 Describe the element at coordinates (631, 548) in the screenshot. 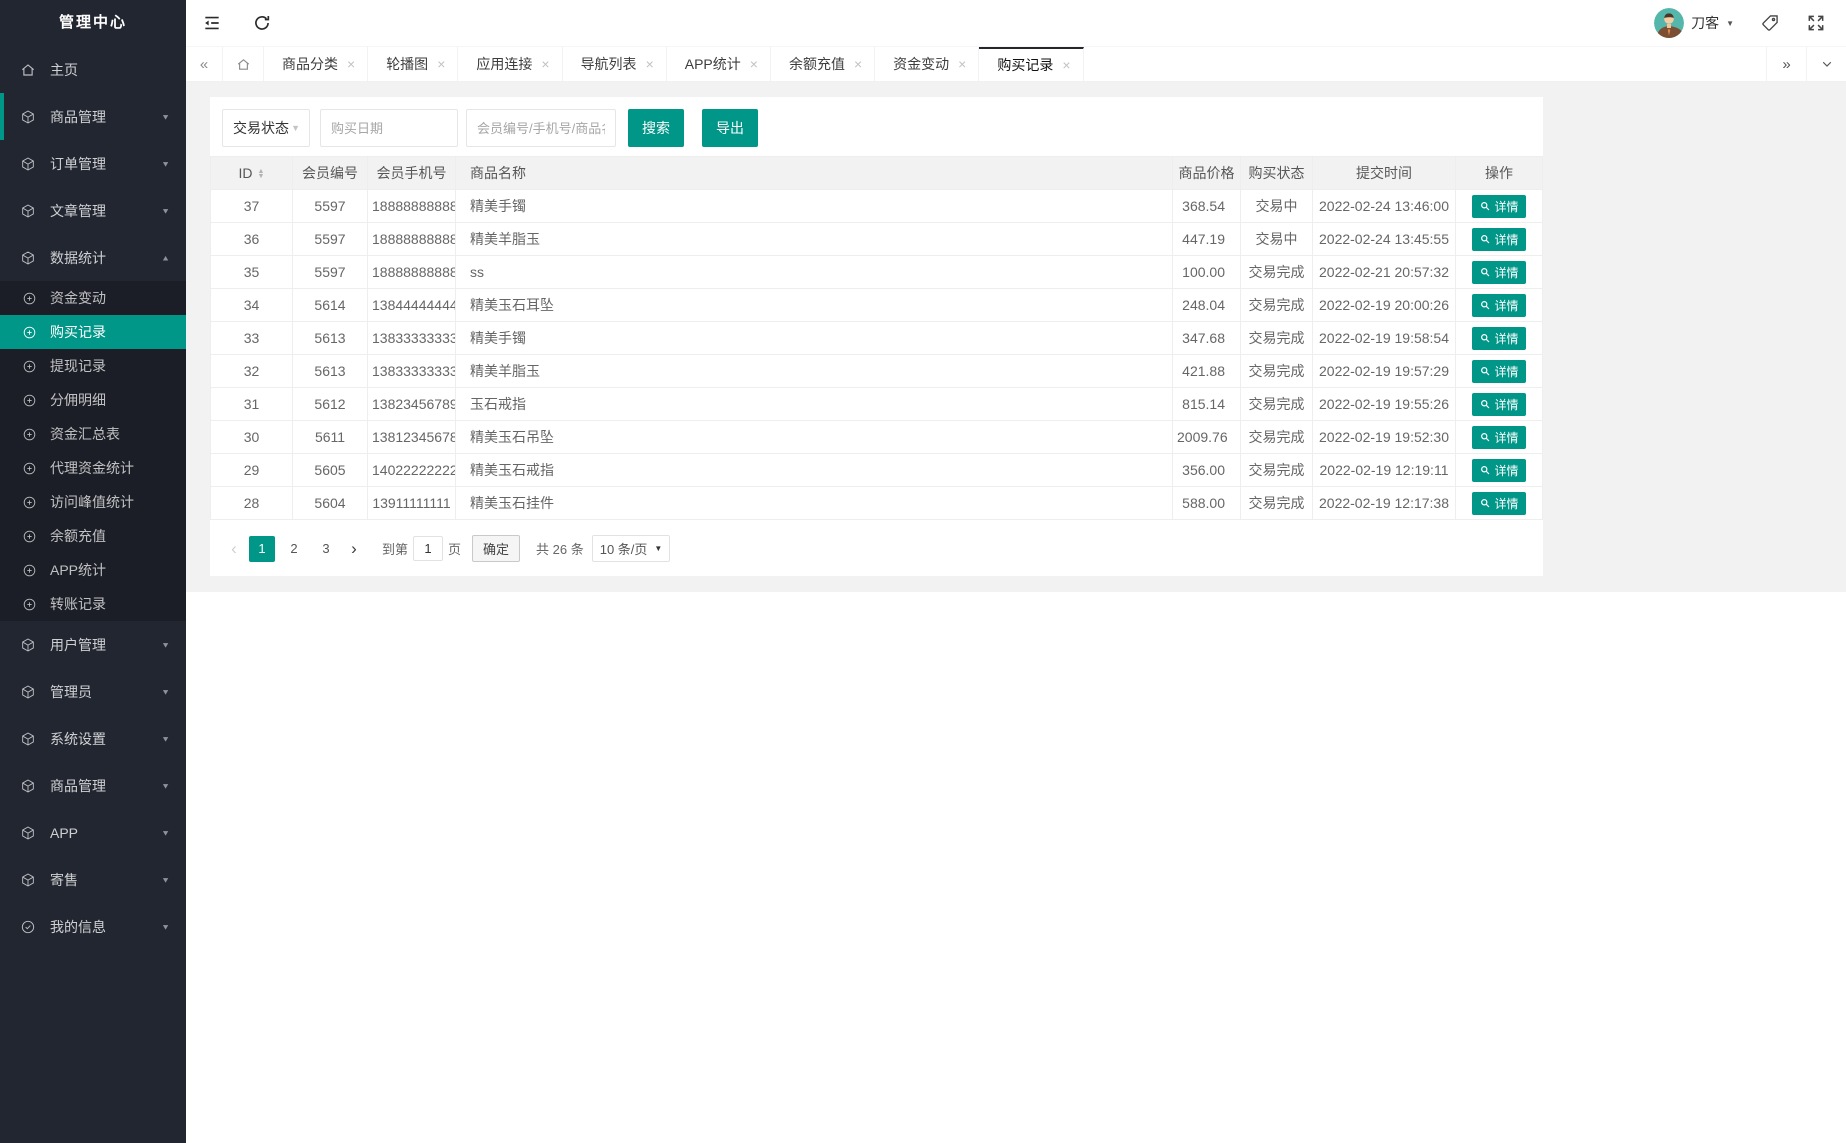

I see `page-size-select: 10 条/页 ▼` at that location.